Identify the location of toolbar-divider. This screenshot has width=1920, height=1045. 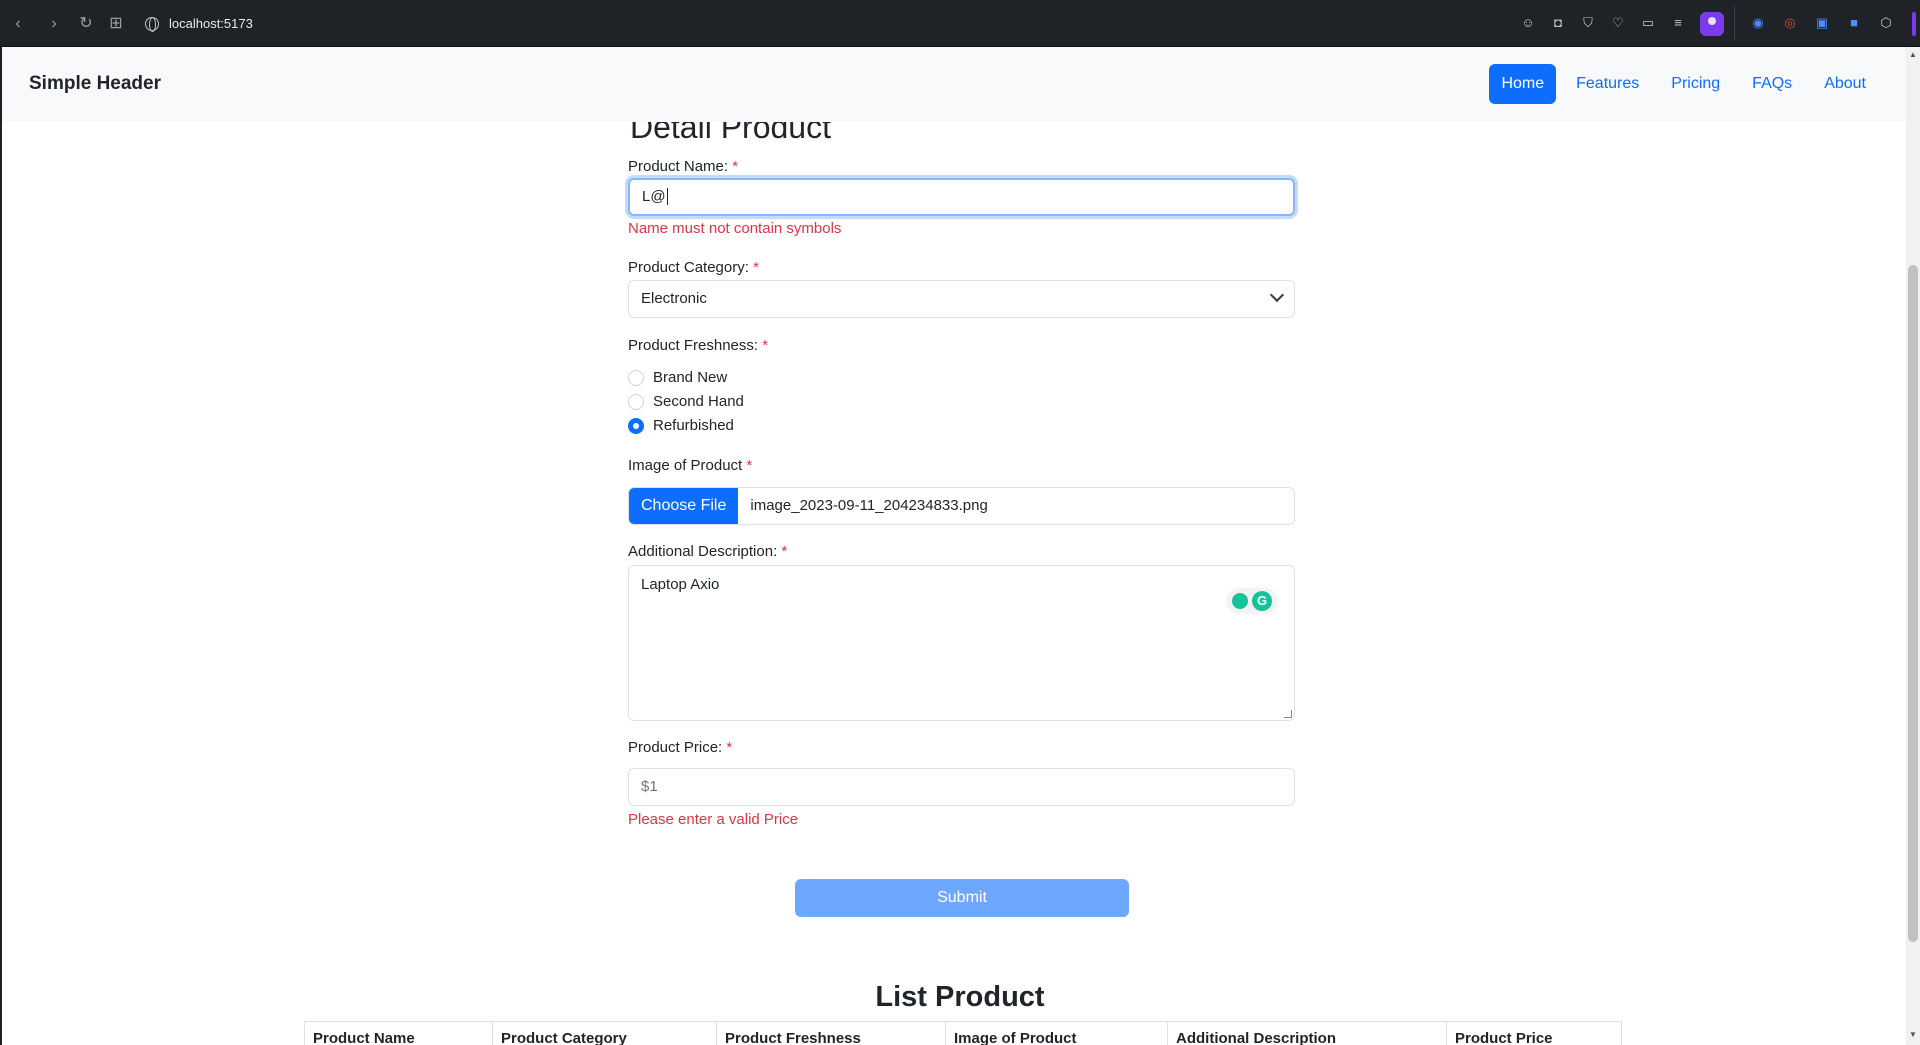
(1734, 23).